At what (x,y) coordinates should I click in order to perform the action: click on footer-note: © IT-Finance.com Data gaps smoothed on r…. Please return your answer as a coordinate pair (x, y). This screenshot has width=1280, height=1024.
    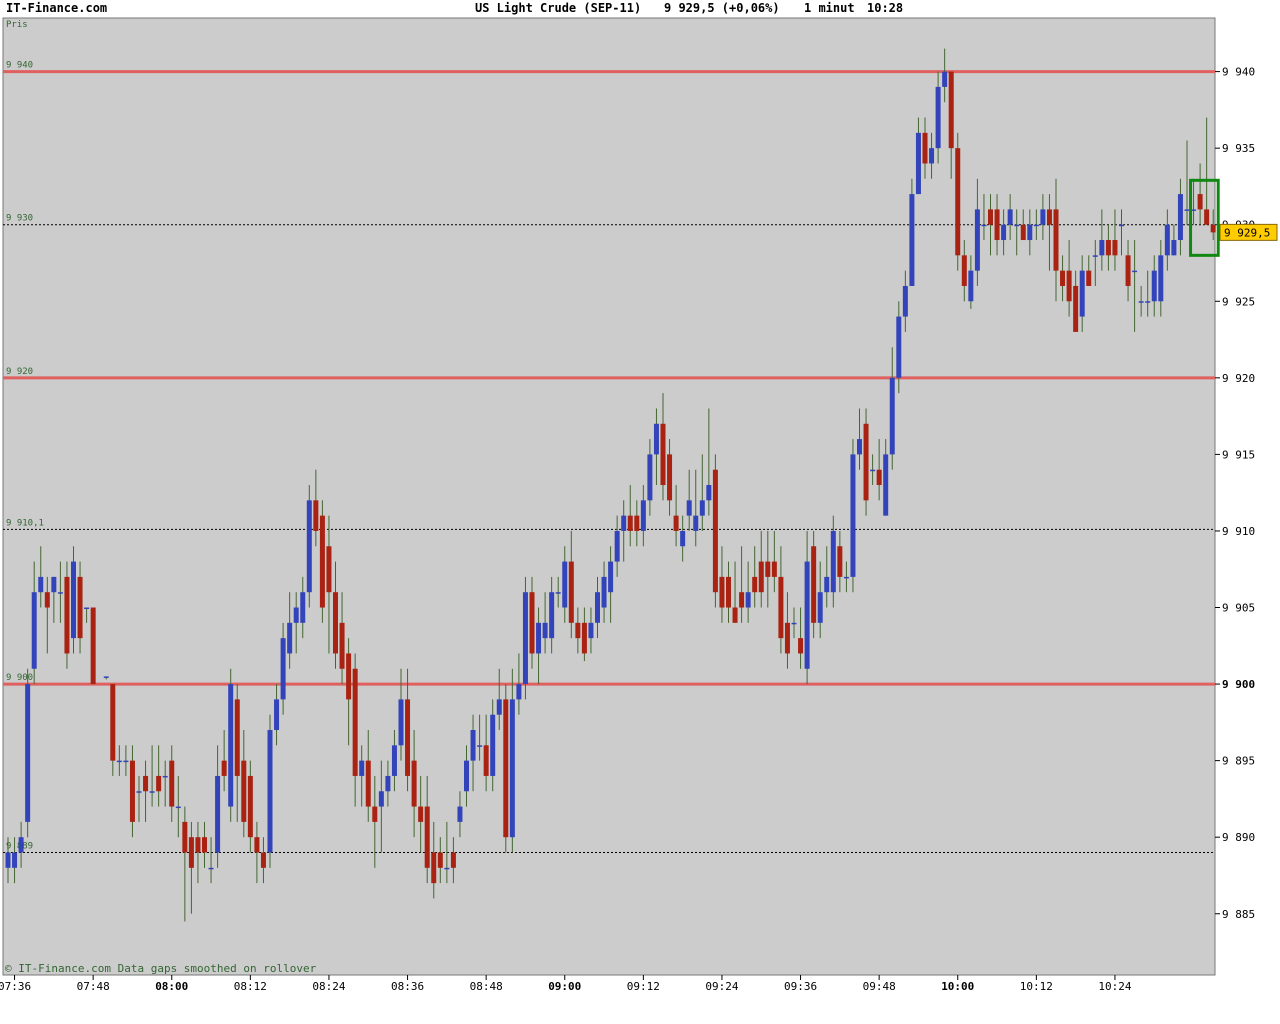
    Looking at the image, I should click on (161, 968).